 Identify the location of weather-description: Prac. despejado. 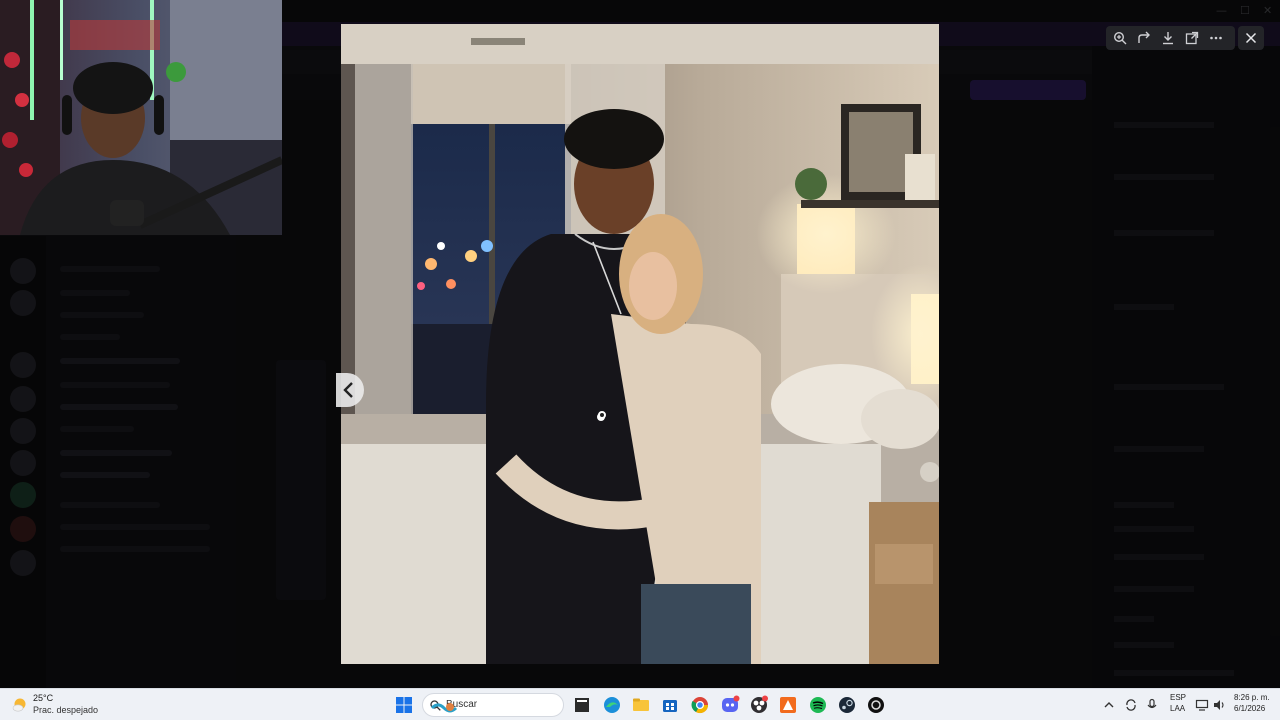
(66, 710).